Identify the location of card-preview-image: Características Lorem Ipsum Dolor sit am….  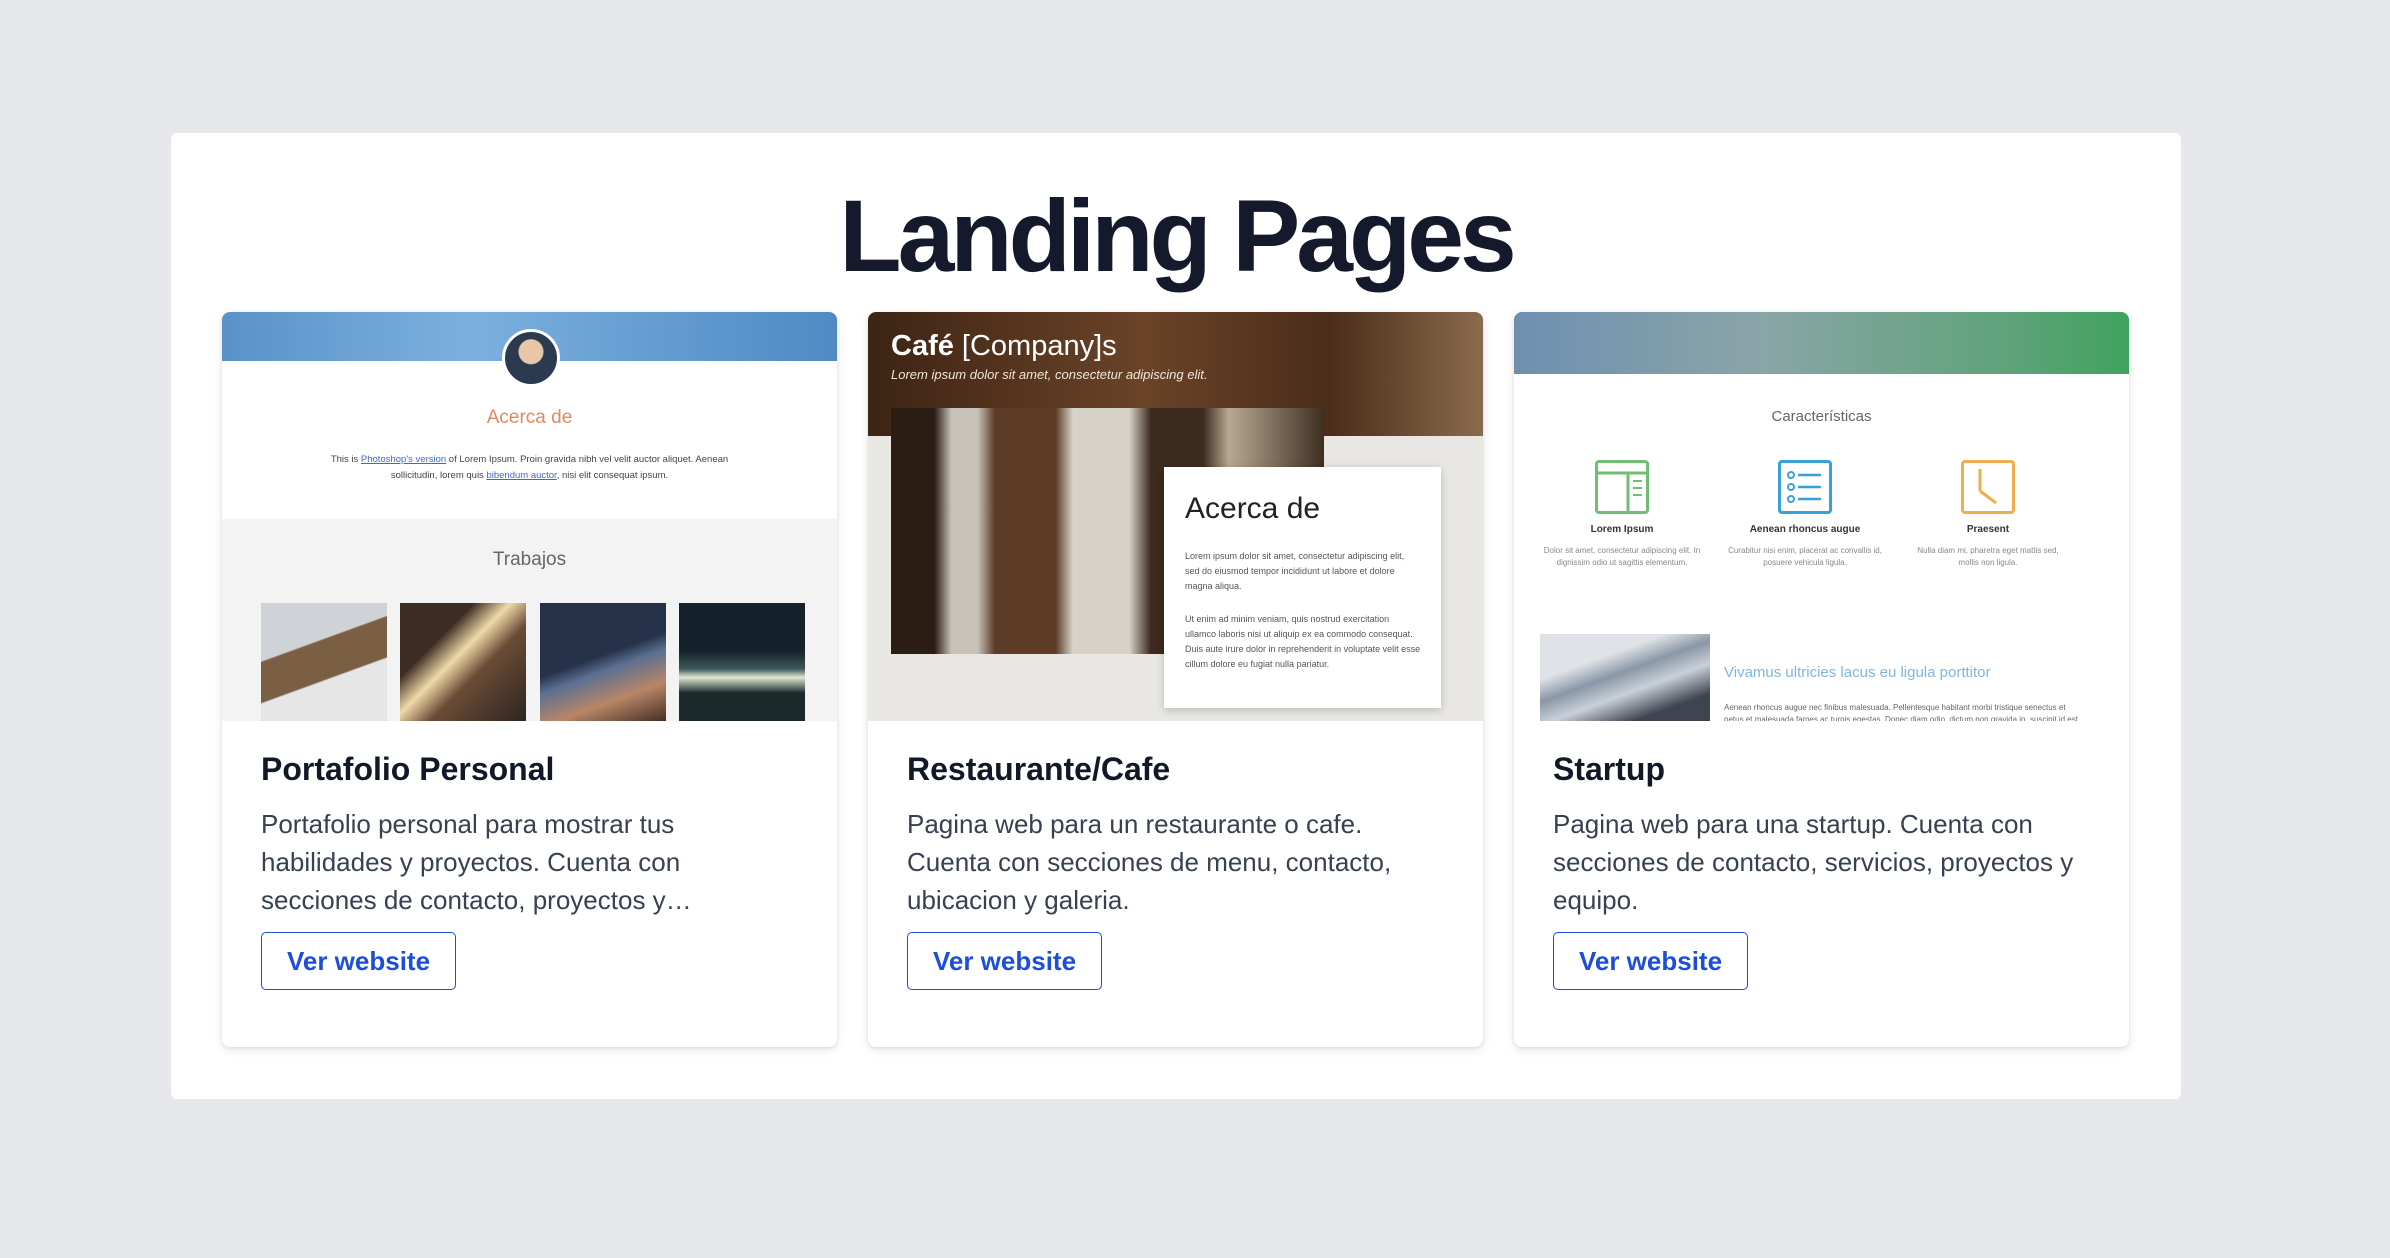
(1821, 516).